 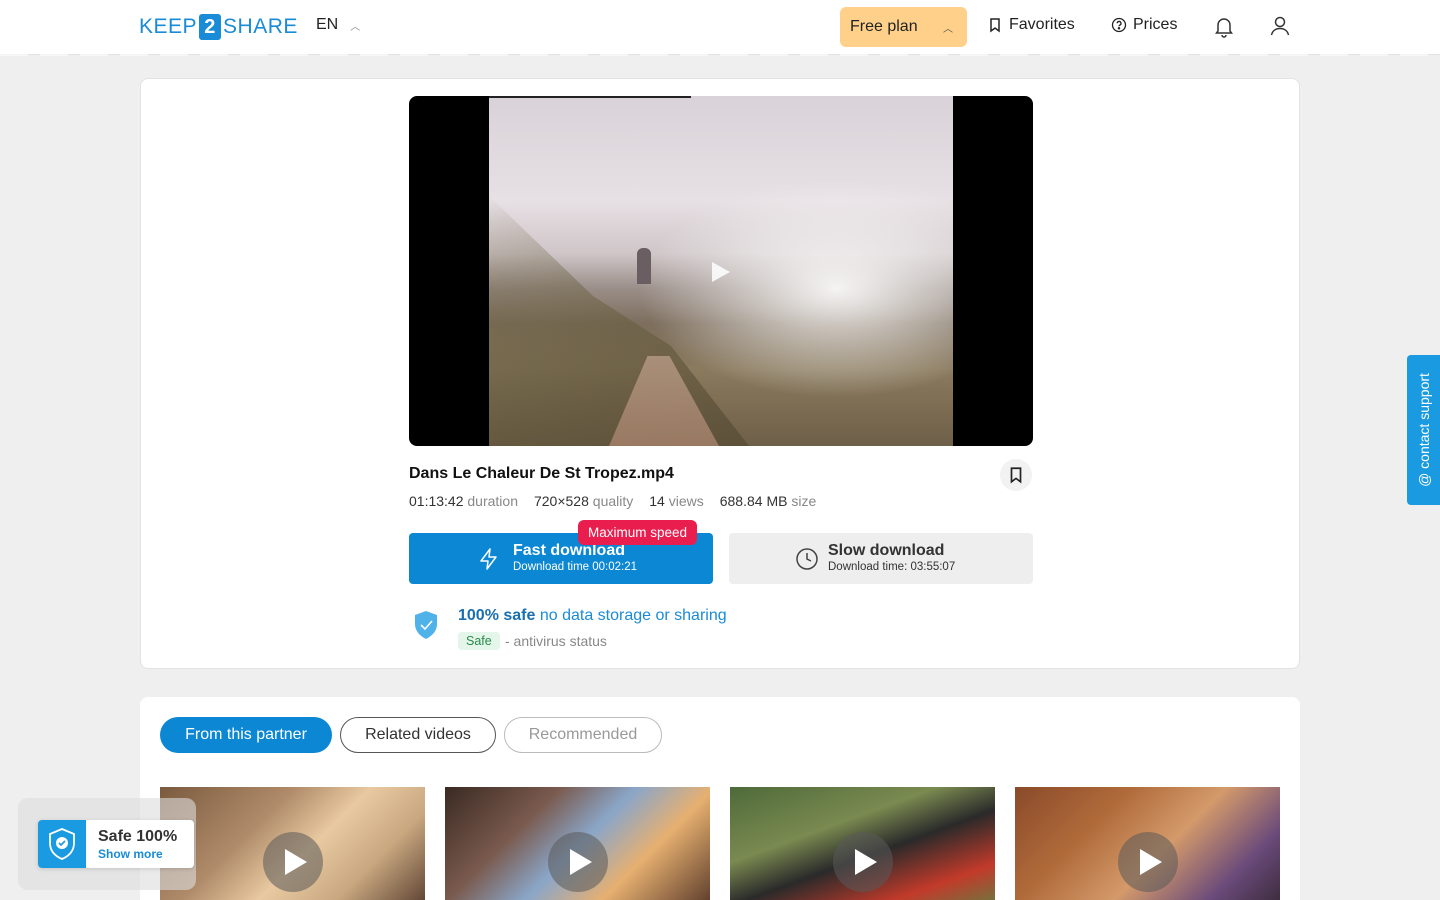 I want to click on tab-related-videos: Related videos, so click(x=418, y=735).